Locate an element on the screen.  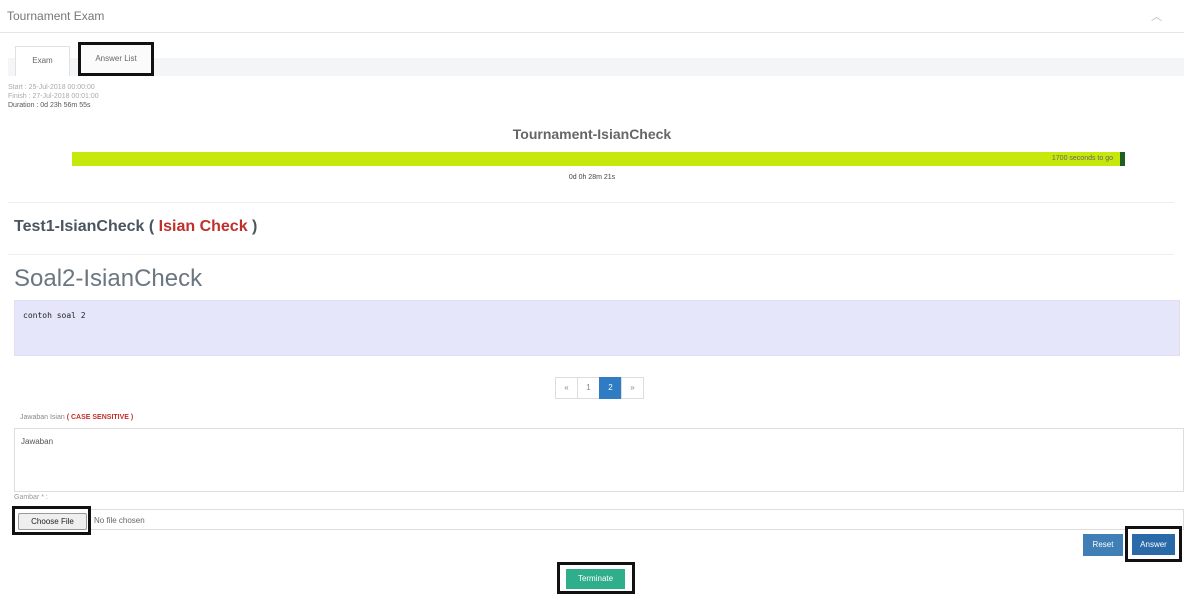
terminate-button: Terminate is located at coordinates (595, 579).